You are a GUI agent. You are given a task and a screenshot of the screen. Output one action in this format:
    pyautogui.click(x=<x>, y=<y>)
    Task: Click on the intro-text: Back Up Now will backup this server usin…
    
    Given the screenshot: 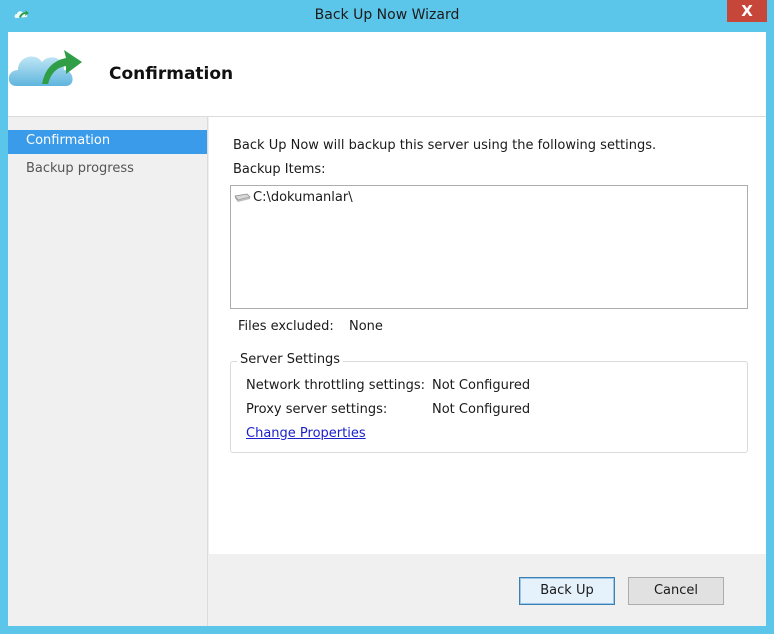 What is the action you would take?
    pyautogui.click(x=445, y=145)
    